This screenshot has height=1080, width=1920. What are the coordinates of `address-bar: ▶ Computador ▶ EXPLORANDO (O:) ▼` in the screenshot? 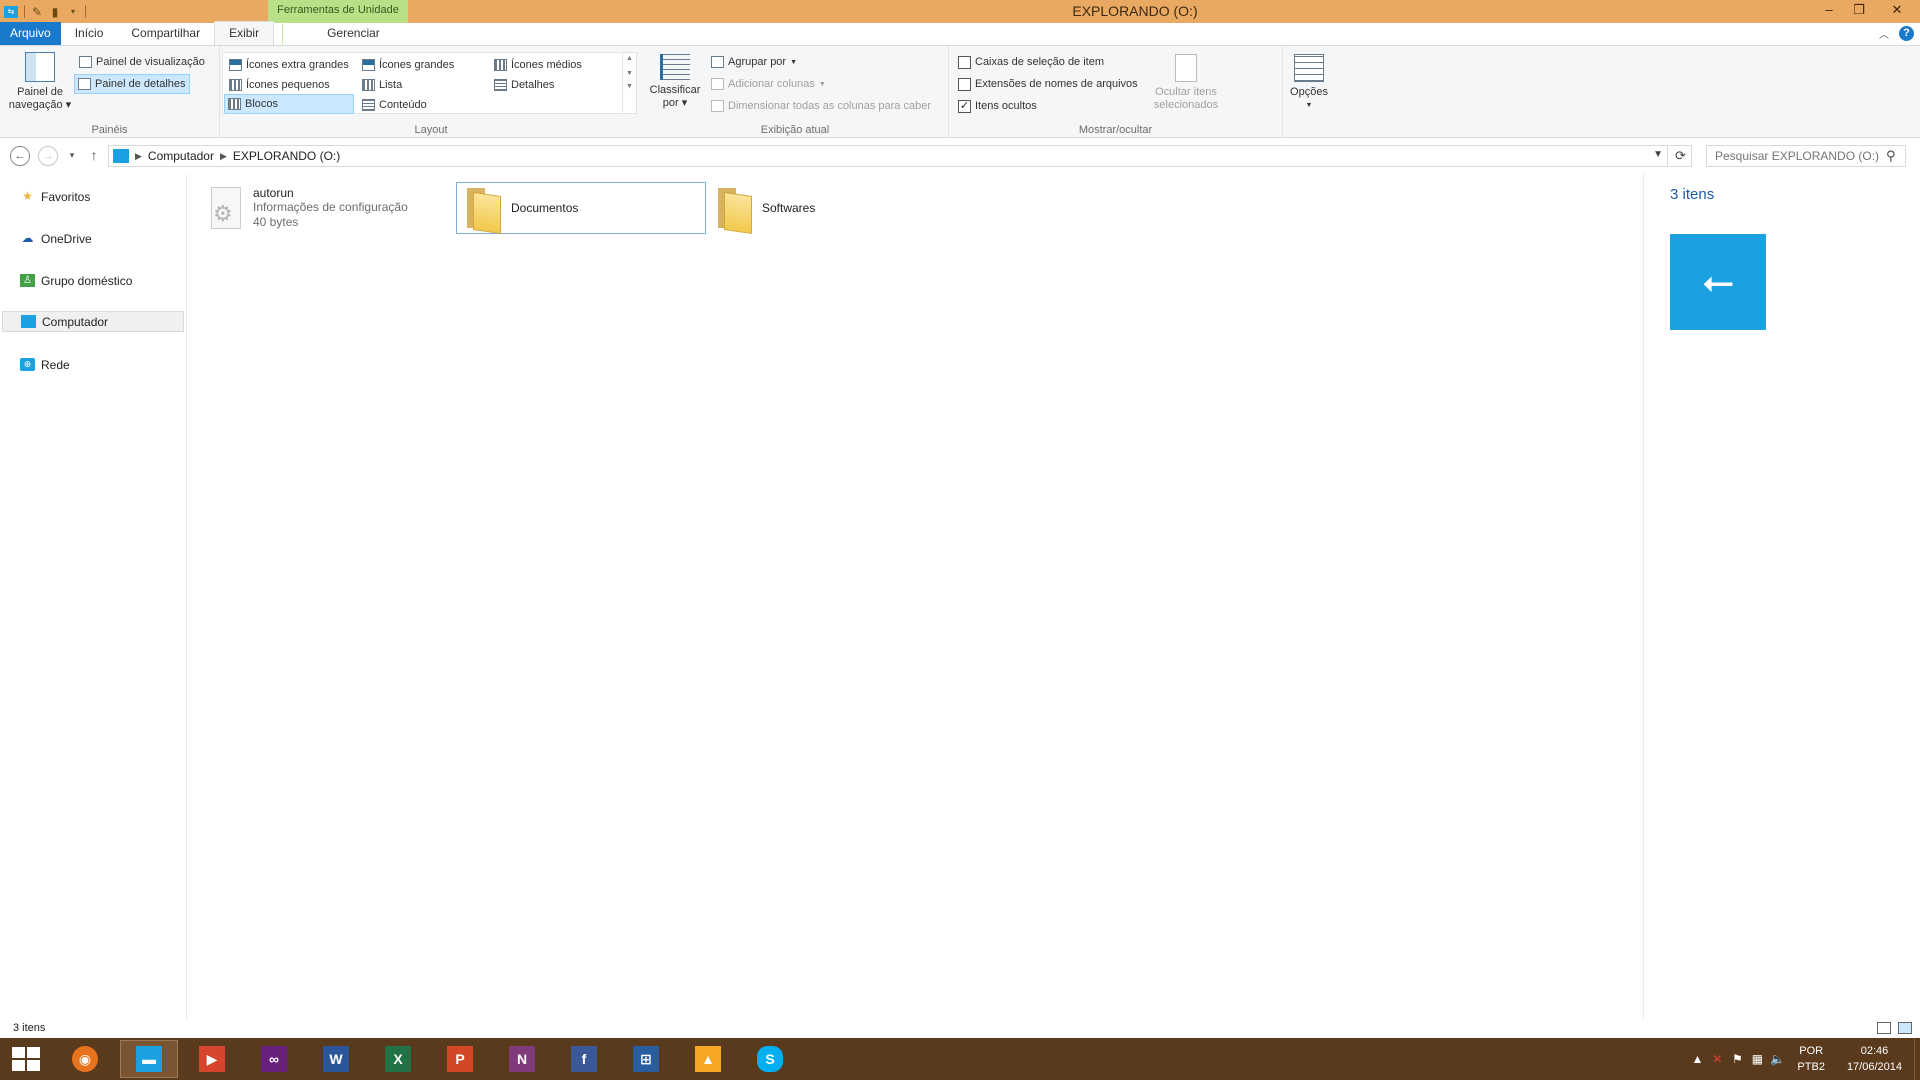 It's located at (888, 156).